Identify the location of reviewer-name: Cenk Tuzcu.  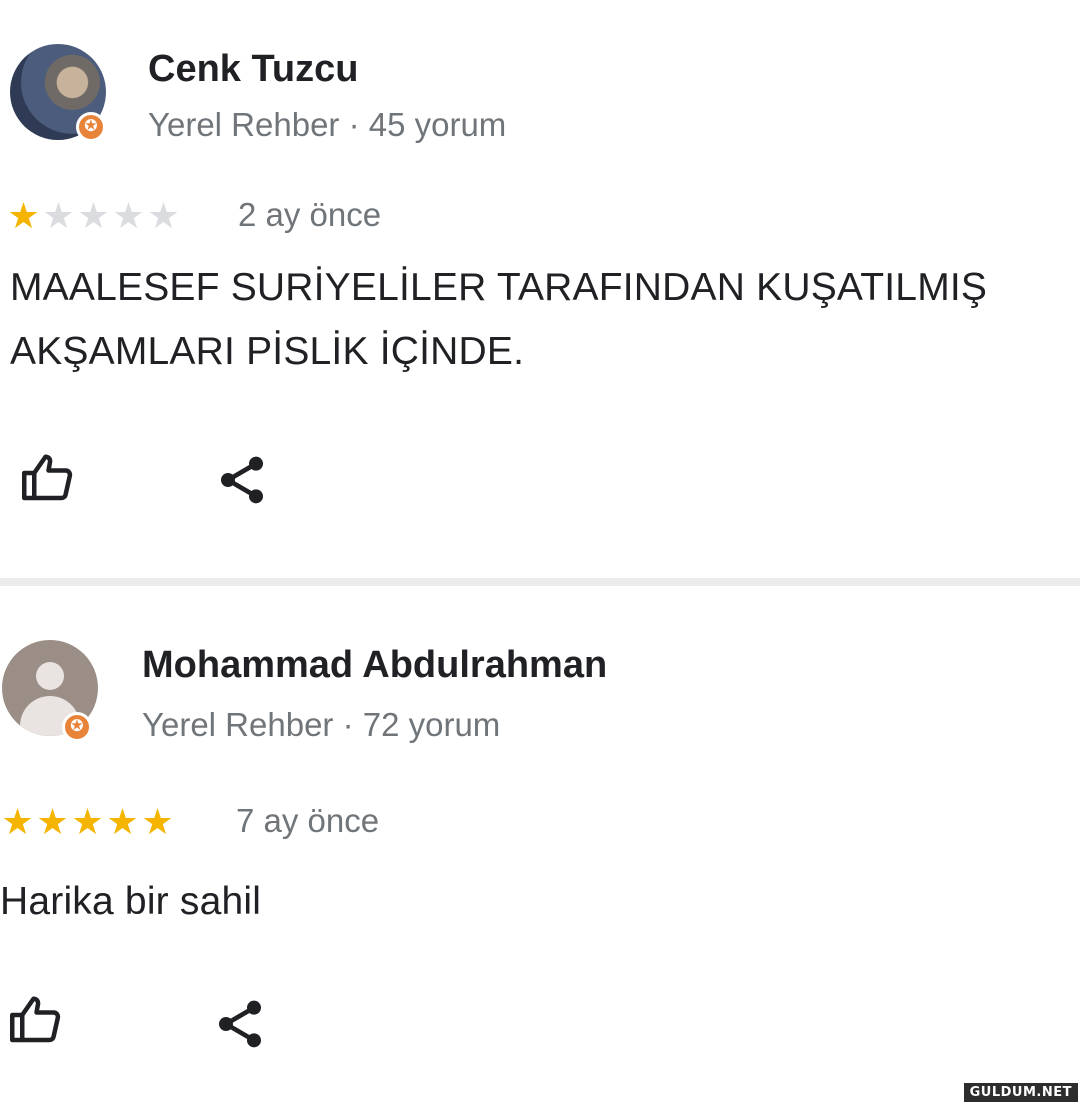
(253, 69).